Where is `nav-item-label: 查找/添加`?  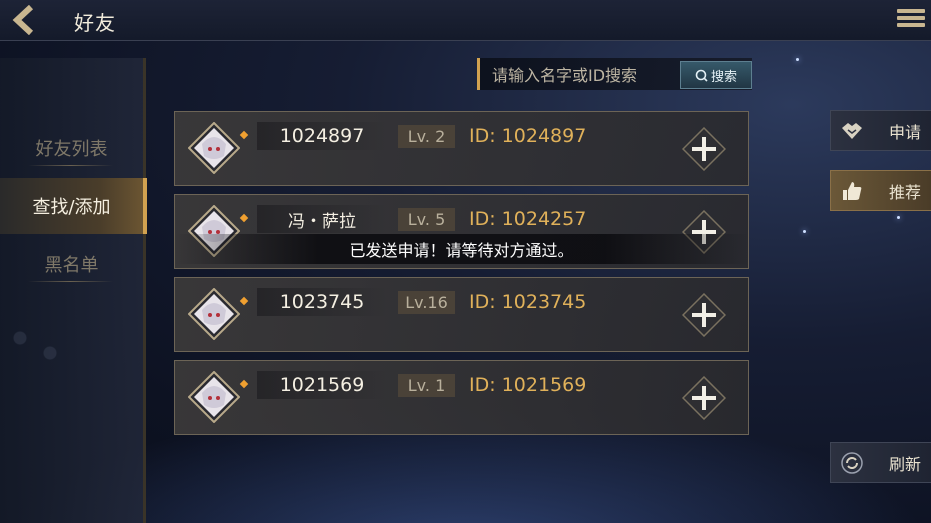
nav-item-label: 查找/添加 is located at coordinates (71, 207).